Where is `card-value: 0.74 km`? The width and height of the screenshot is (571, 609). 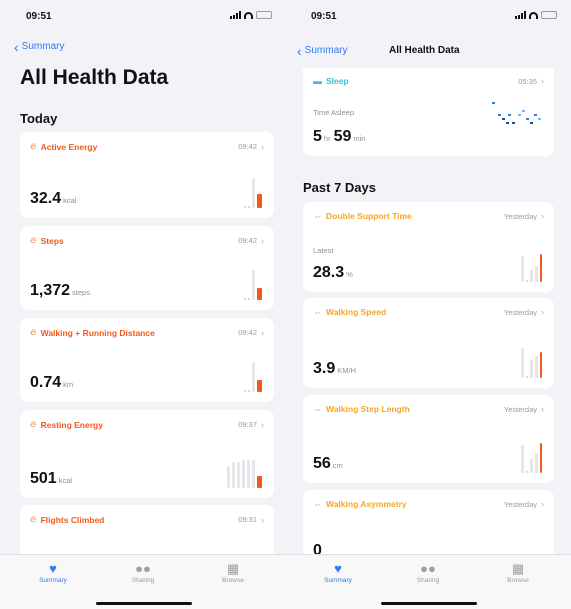
card-value: 0.74 km is located at coordinates (51, 383).